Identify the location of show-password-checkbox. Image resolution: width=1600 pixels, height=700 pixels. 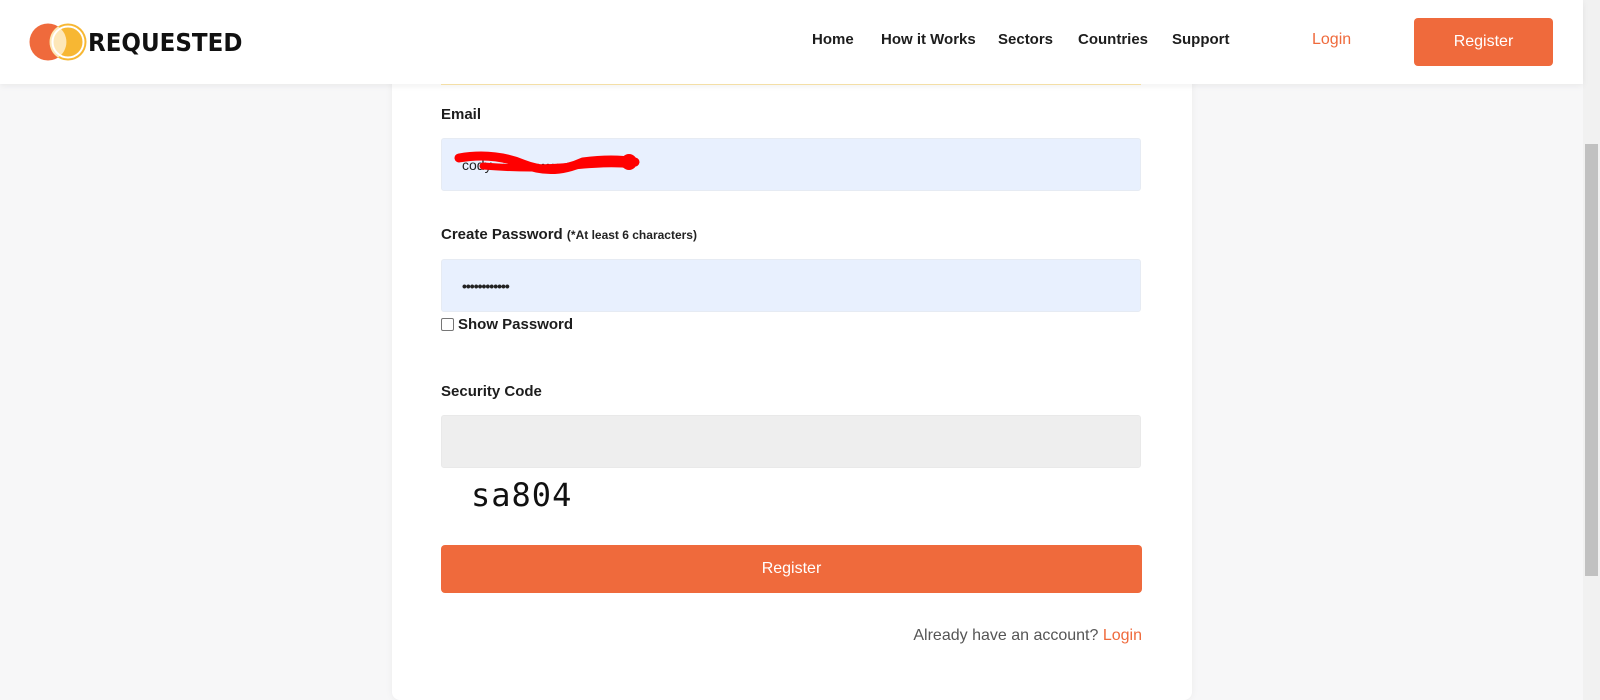
(447, 324).